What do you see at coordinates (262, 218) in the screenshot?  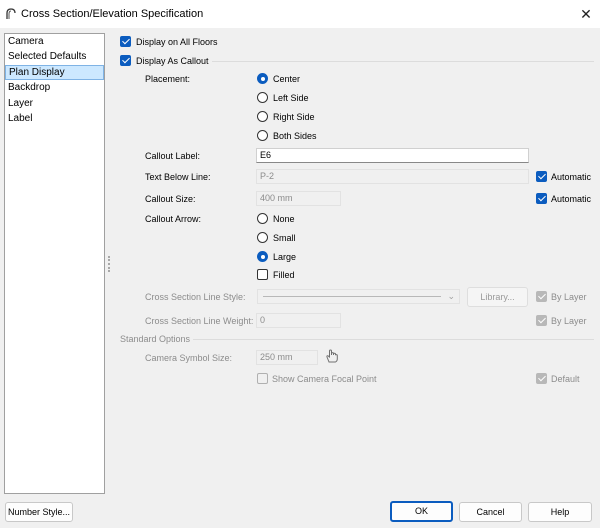 I see `arrow-none-radio` at bounding box center [262, 218].